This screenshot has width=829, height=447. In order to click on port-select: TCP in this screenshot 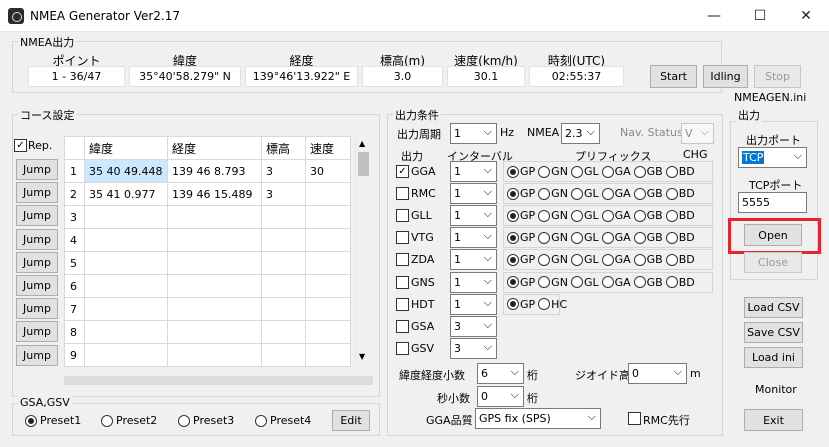, I will do `click(772, 157)`.